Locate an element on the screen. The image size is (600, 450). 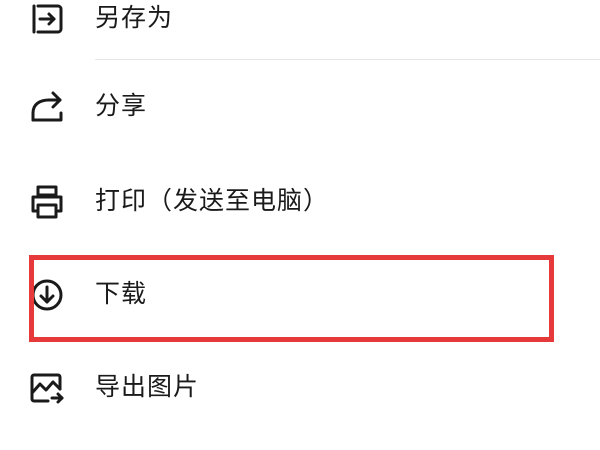
save-as-icon is located at coordinates (47, 19).